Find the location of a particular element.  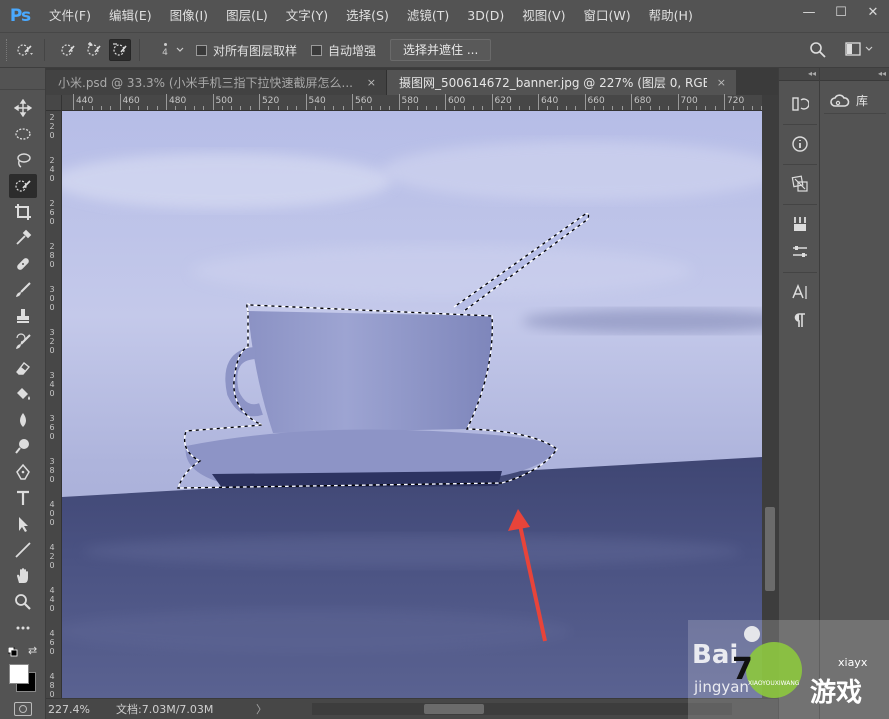

menu-image: 图像(I) is located at coordinates (189, 16).